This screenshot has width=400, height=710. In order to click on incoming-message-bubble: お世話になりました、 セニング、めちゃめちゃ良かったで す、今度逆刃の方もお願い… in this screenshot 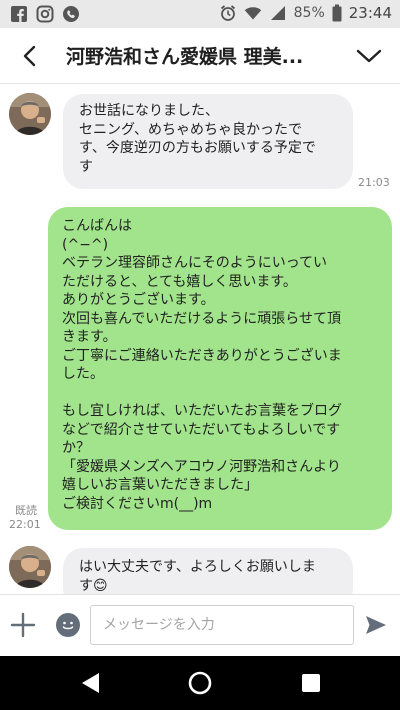, I will do `click(208, 141)`.